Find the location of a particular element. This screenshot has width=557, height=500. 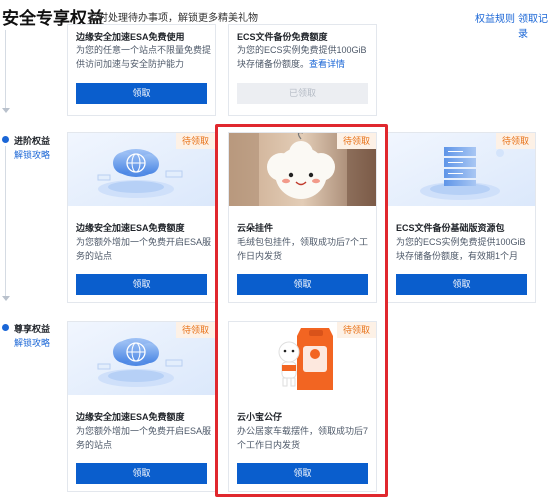

records-link: 领取记录 is located at coordinates (537, 25).